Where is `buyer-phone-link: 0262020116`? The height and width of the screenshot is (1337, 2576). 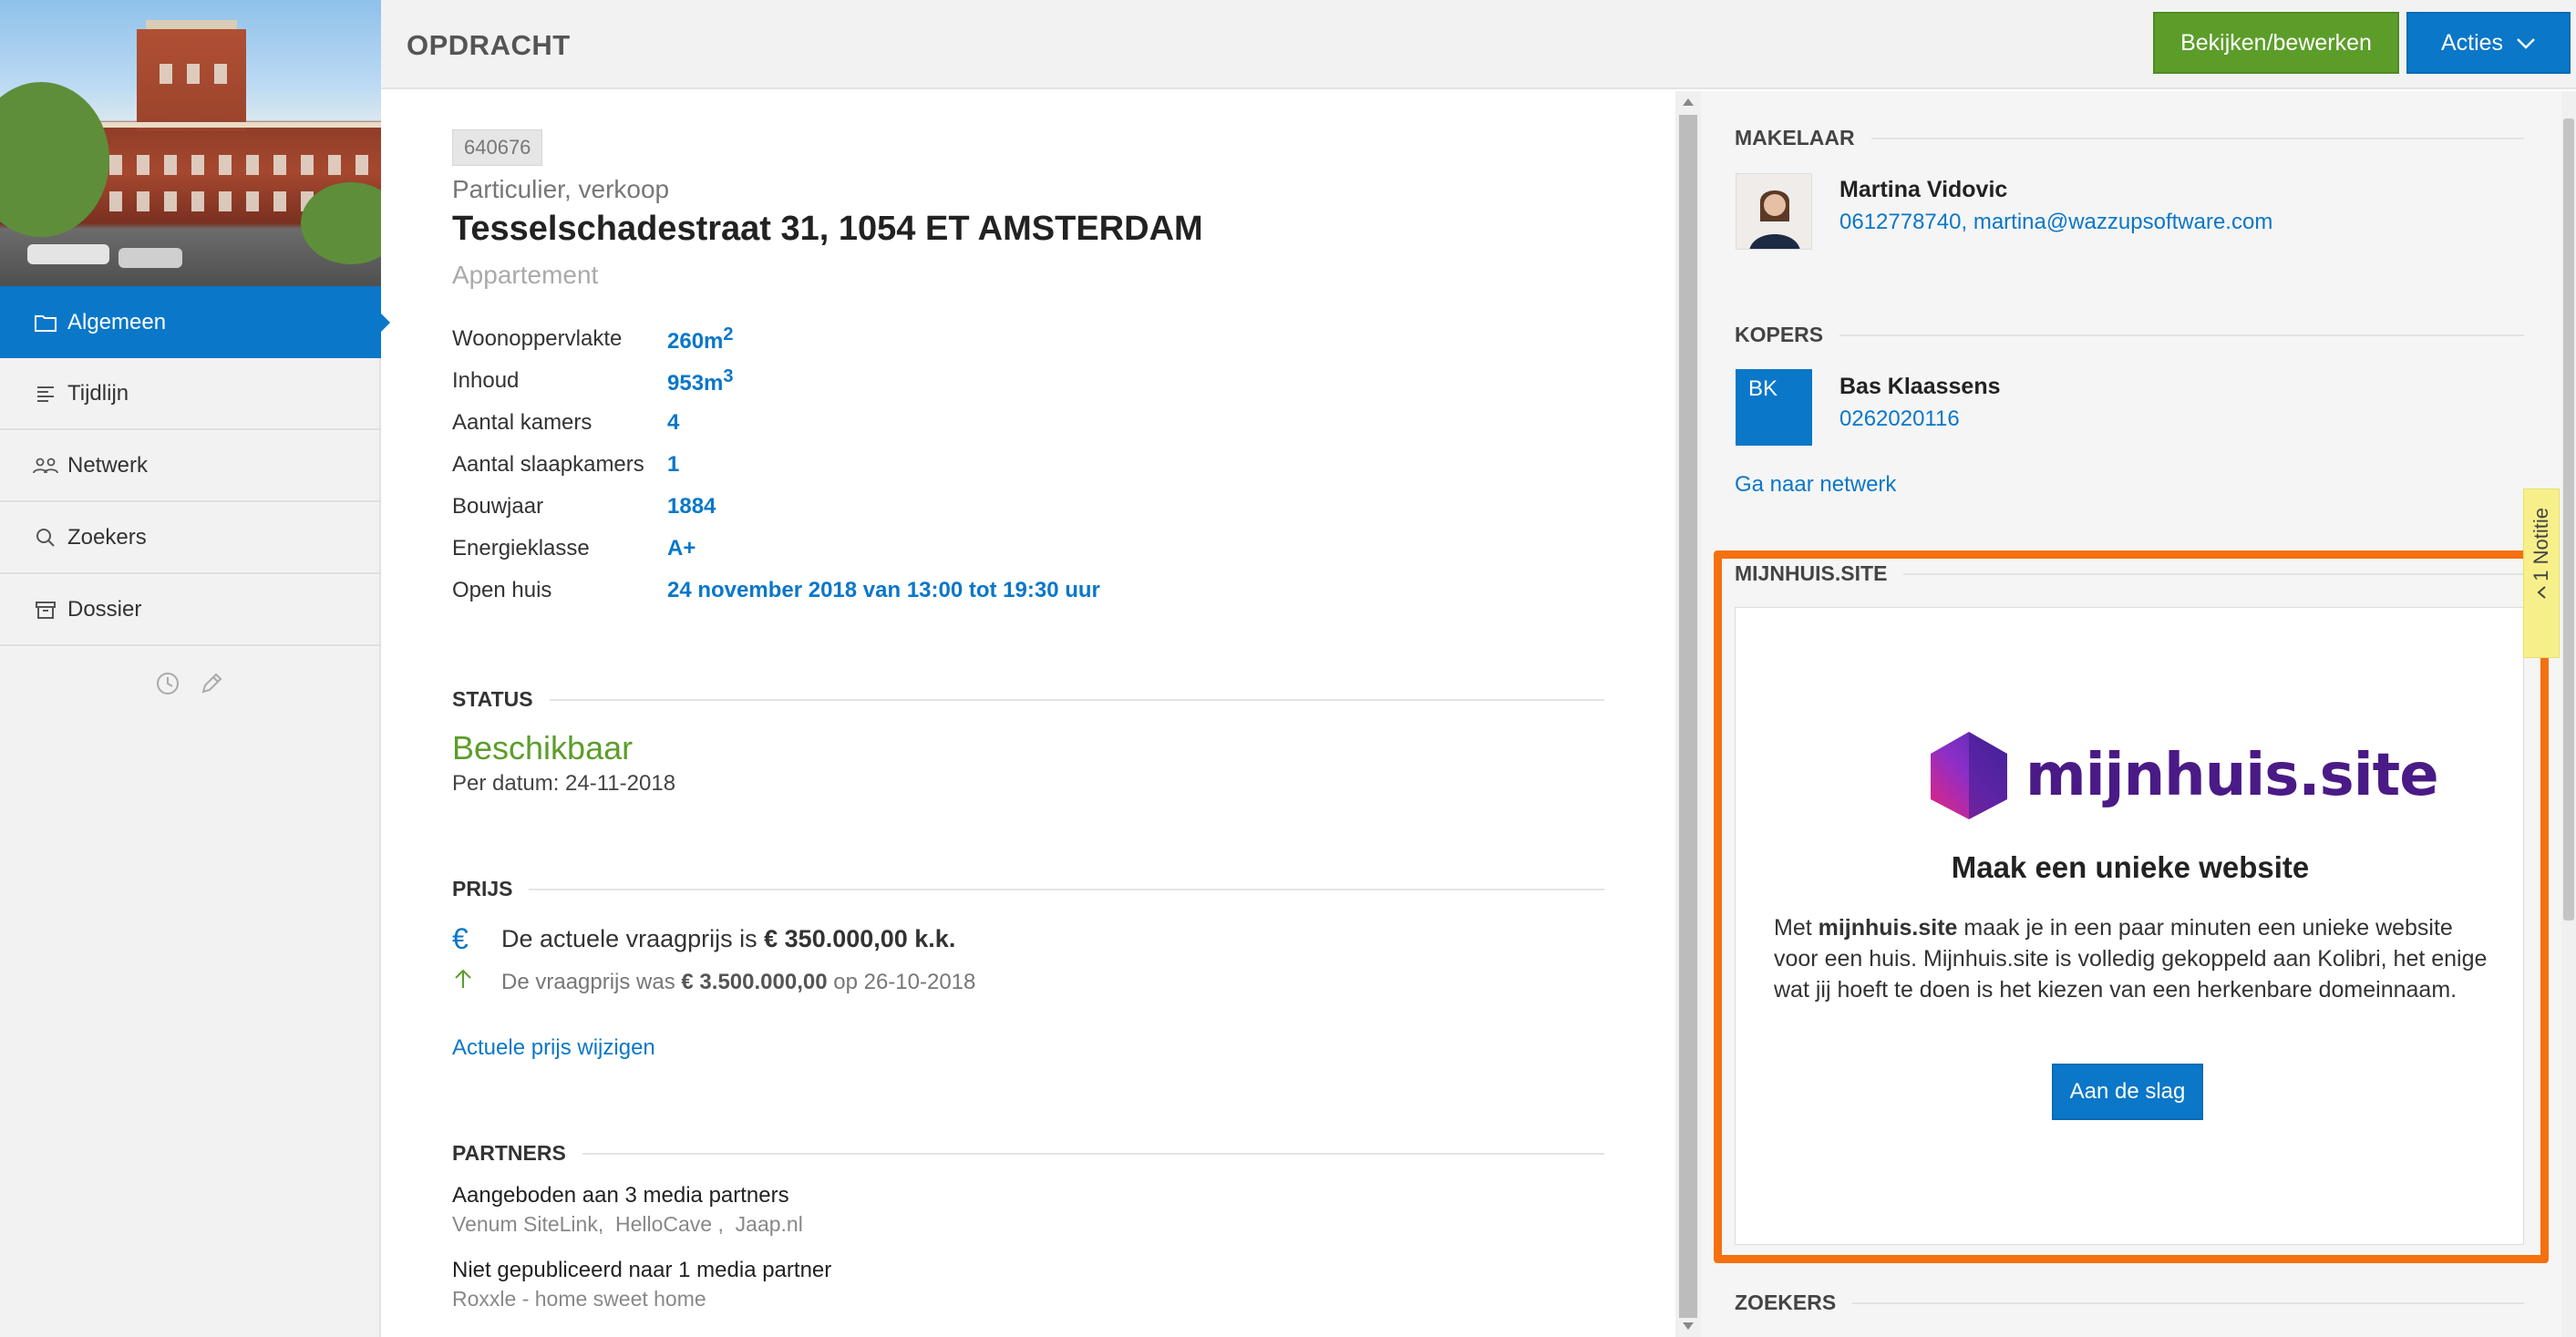 buyer-phone-link: 0262020116 is located at coordinates (1900, 419).